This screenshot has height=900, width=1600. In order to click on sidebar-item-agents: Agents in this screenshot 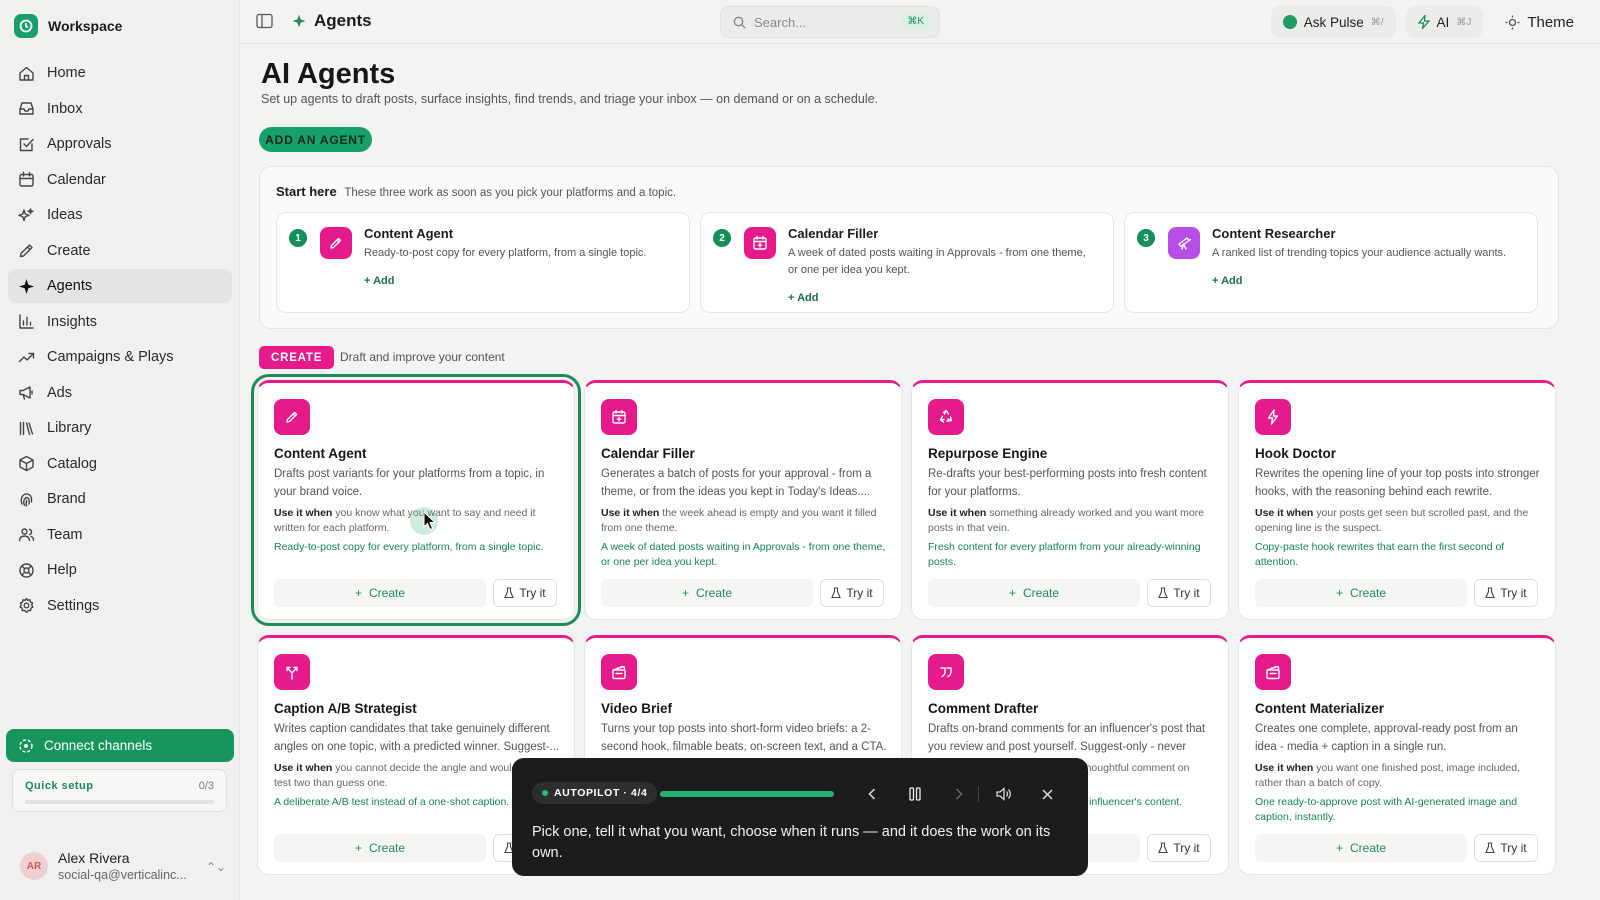, I will do `click(120, 286)`.